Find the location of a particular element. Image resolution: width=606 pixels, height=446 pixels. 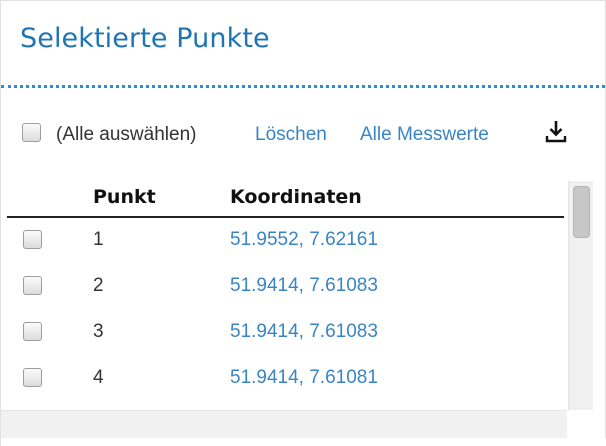

column-header-koordinaten: Koordinaten is located at coordinates (296, 197).